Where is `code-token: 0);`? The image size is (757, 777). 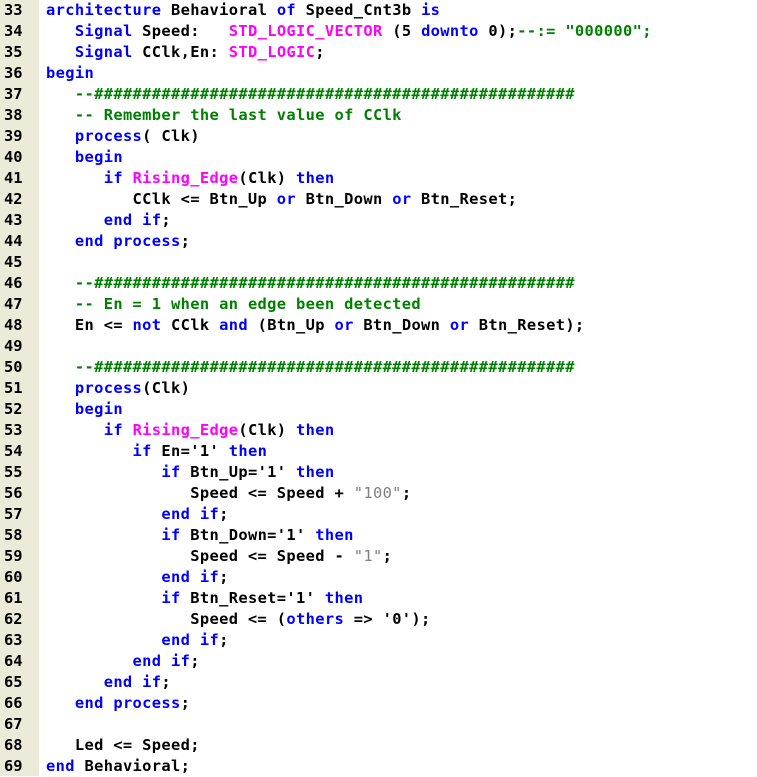 code-token: 0); is located at coordinates (498, 31).